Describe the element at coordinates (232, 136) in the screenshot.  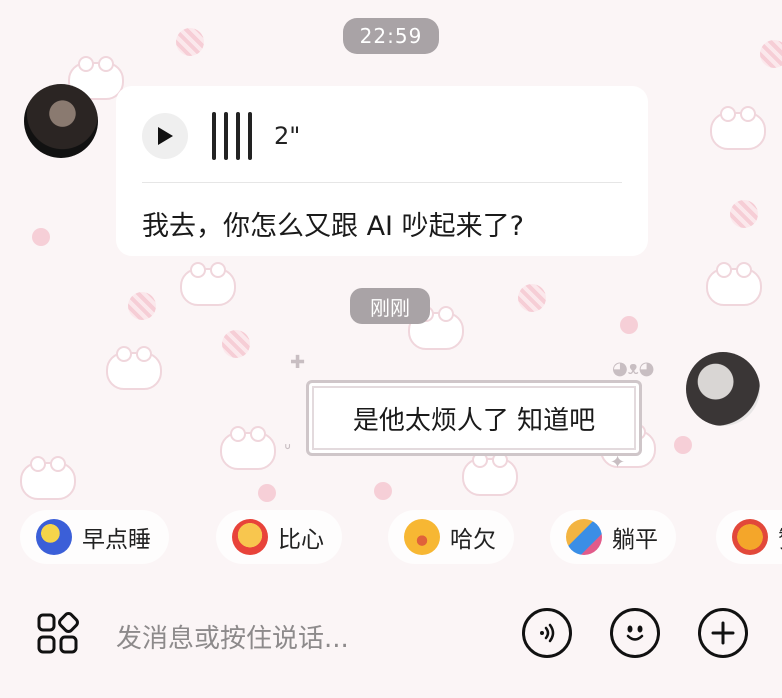
I see `waveform-icon` at that location.